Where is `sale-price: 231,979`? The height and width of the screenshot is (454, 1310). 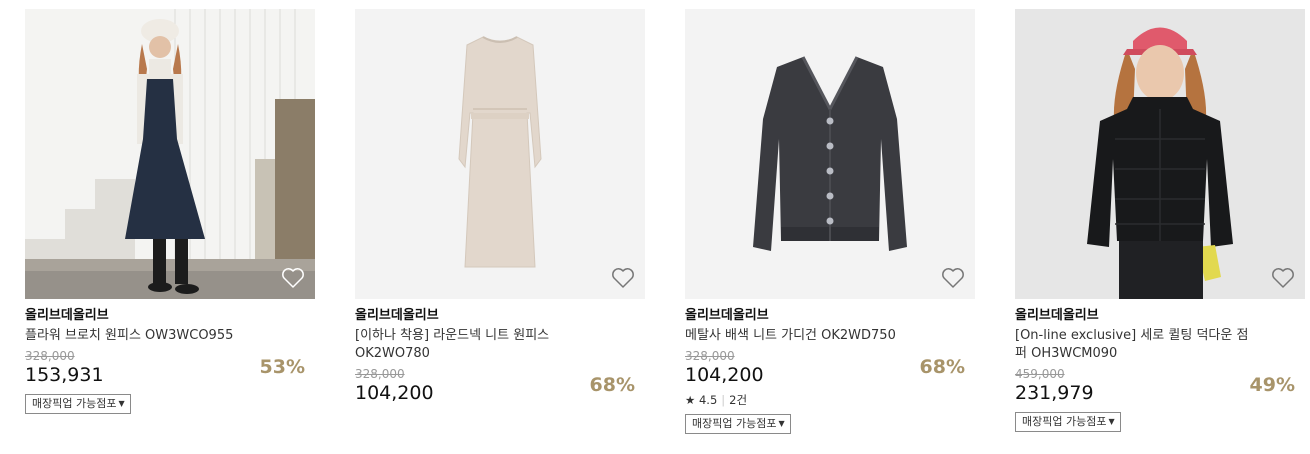
sale-price: 231,979 is located at coordinates (1054, 393).